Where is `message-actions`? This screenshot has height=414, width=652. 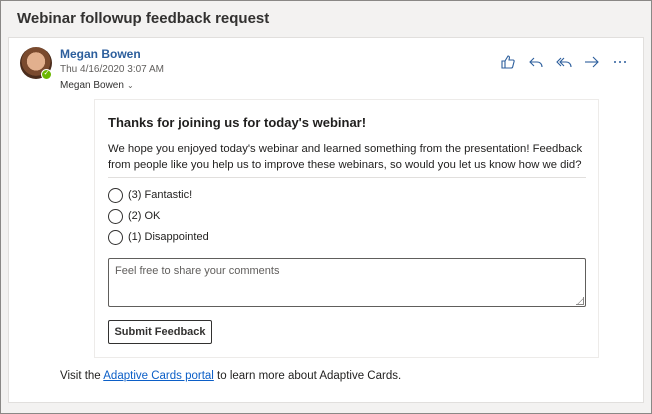 message-actions is located at coordinates (564, 62).